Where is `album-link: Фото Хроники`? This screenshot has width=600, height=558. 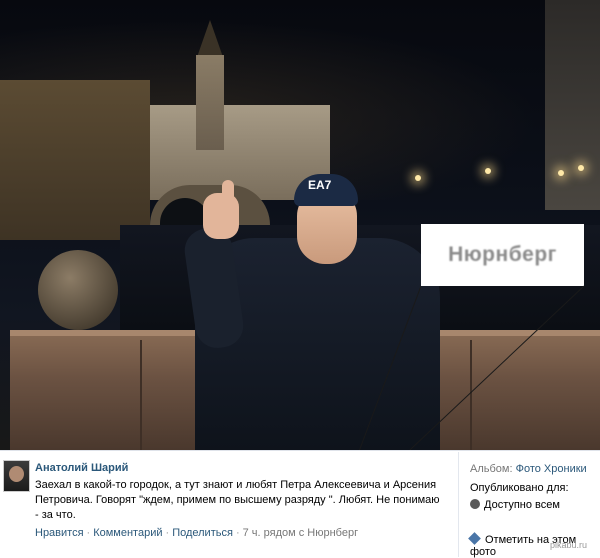 album-link: Фото Хроники is located at coordinates (551, 469).